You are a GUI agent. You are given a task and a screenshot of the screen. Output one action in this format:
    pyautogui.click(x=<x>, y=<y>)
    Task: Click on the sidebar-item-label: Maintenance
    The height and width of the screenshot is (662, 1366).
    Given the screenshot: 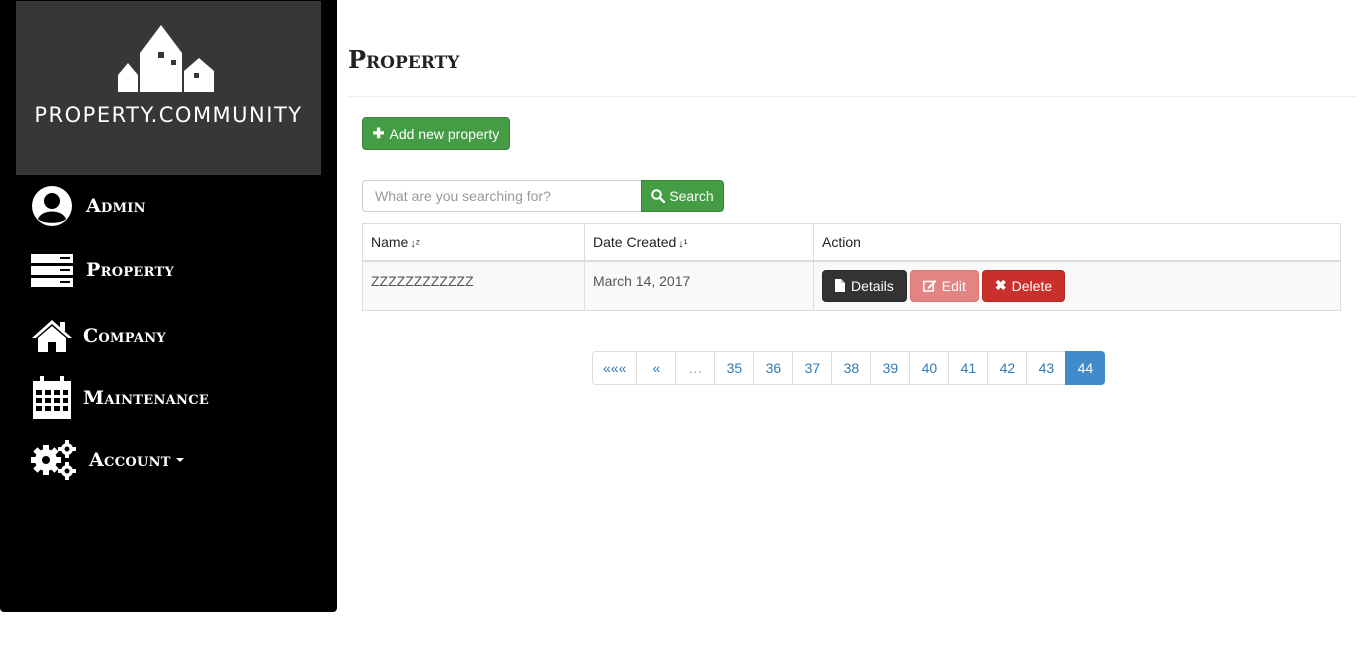 What is the action you would take?
    pyautogui.click(x=146, y=398)
    